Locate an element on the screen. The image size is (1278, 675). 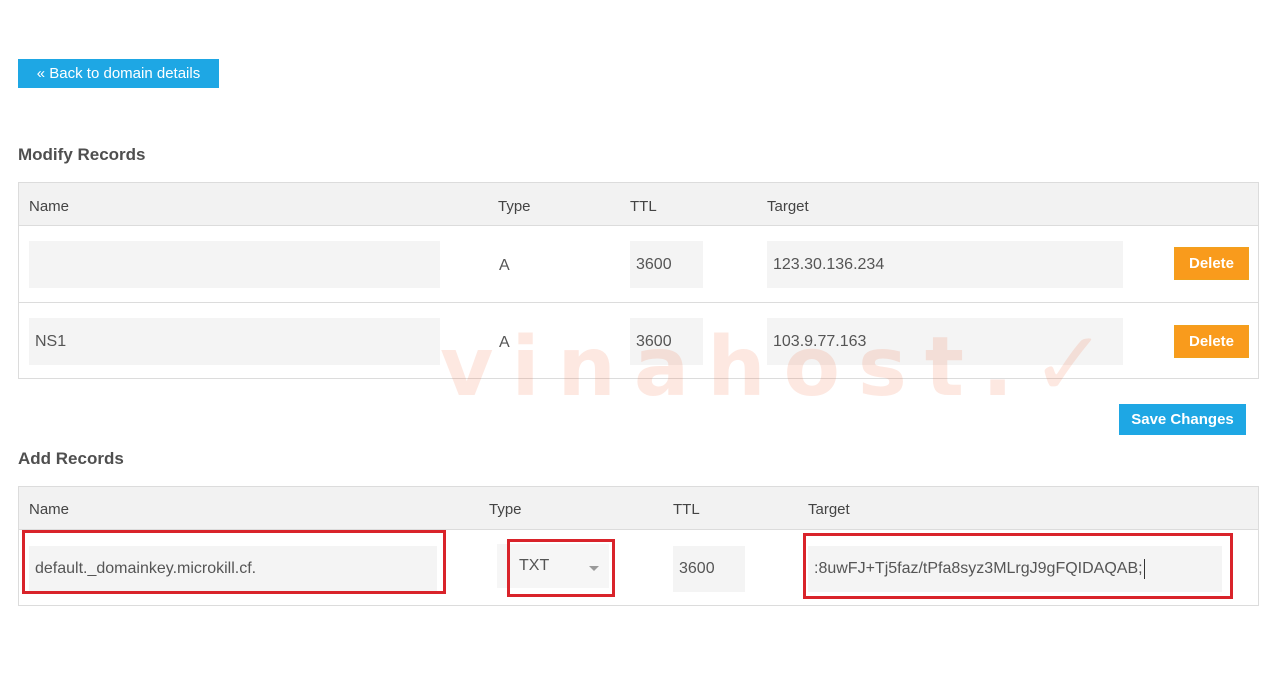
back-to-domain-details-button: « Back to domain details is located at coordinates (118, 73).